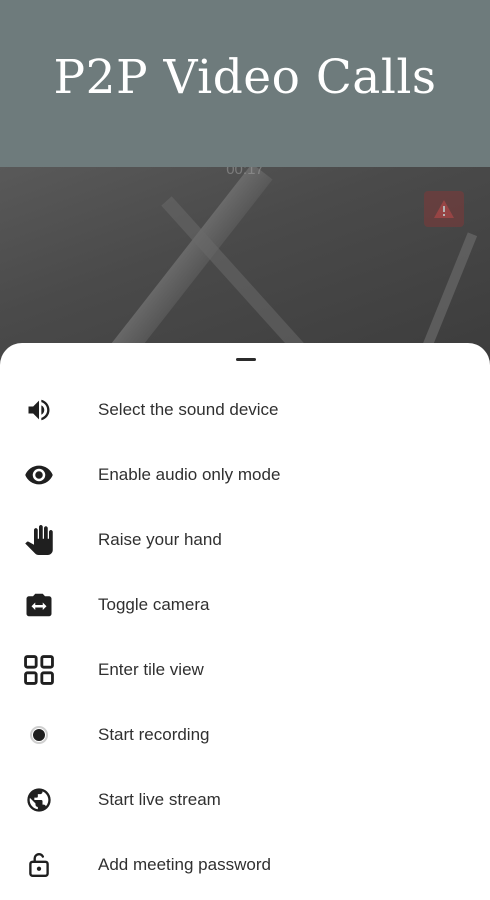 The image size is (490, 900). I want to click on menu-item-sound-device: Select the sound device, so click(245, 410).